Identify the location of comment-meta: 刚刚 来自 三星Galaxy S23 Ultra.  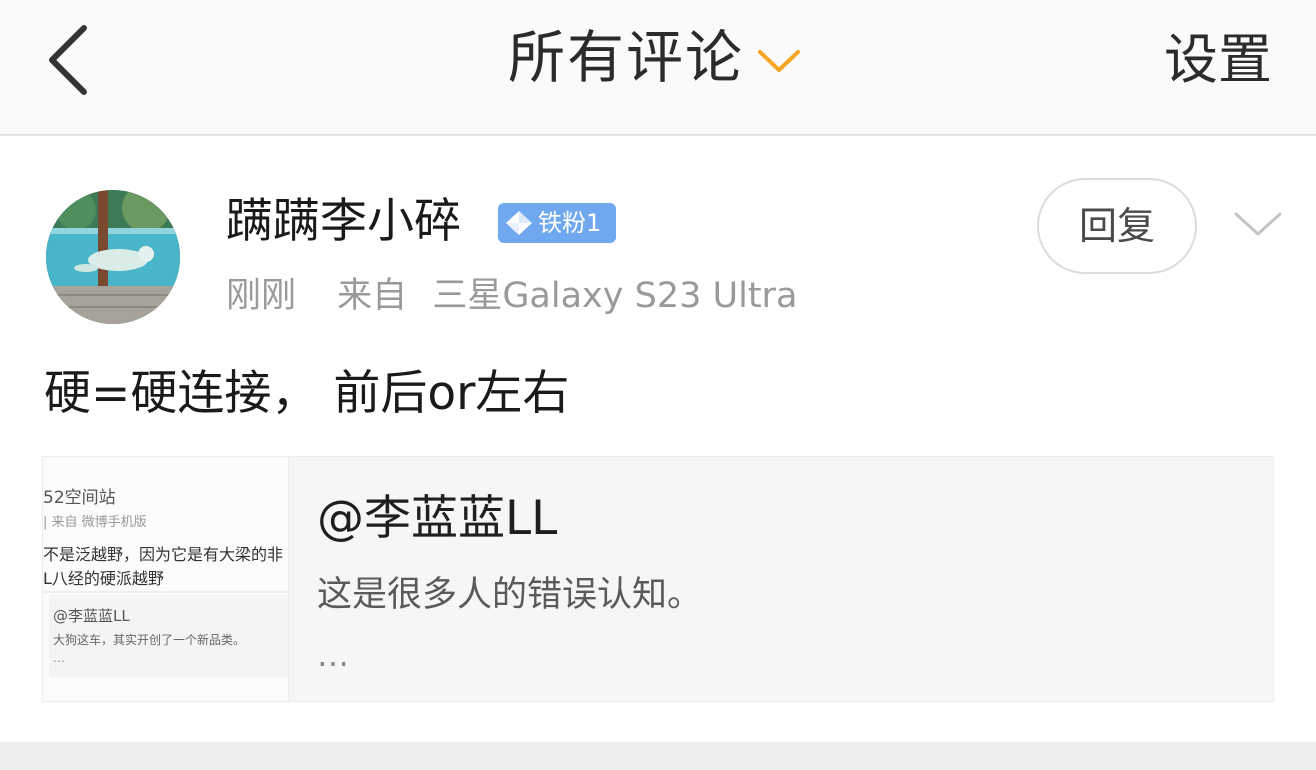
(511, 296).